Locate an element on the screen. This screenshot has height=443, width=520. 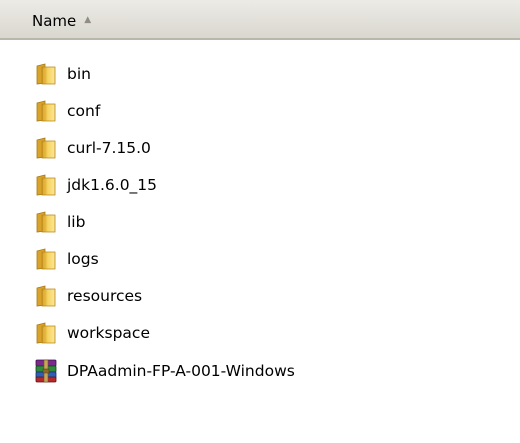
list-item-curl: curl-7.15.0 is located at coordinates (91, 148).